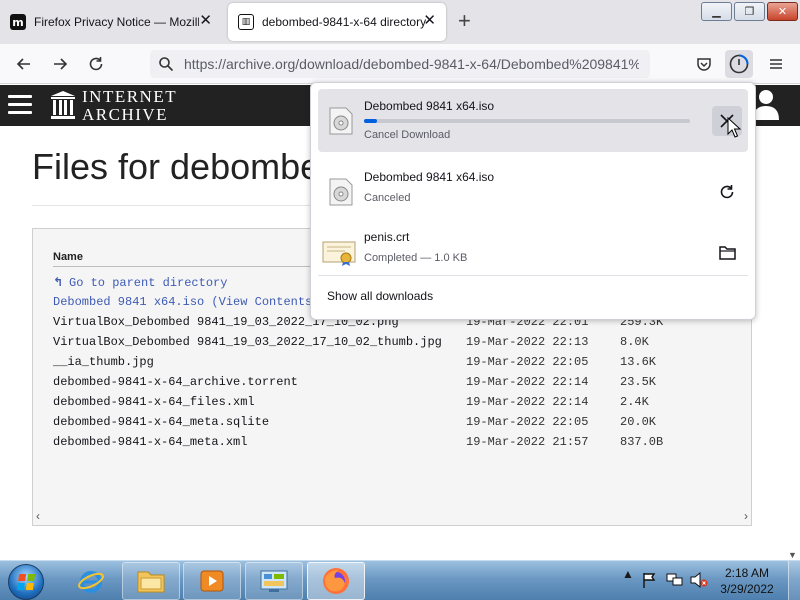 Image resolution: width=800 pixels, height=600 pixels. Describe the element at coordinates (341, 121) in the screenshot. I see `disc-icon` at that location.